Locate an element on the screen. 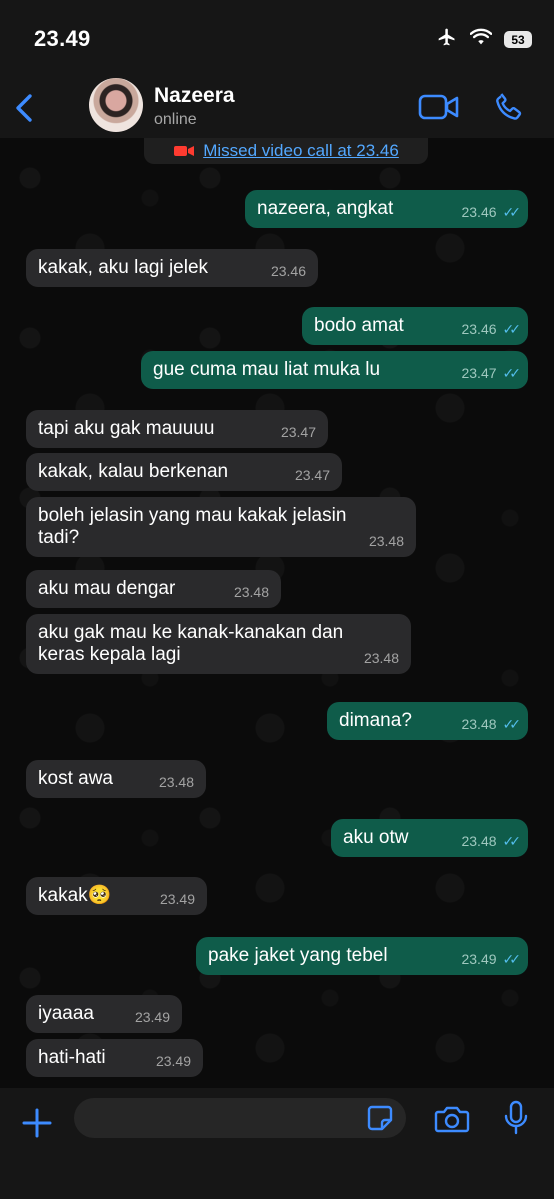 This screenshot has width=554, height=1199. message-input is located at coordinates (240, 1118).